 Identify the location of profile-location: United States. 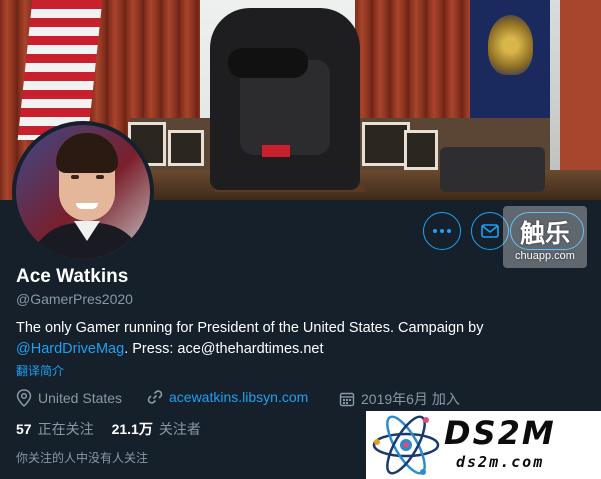
(69, 398).